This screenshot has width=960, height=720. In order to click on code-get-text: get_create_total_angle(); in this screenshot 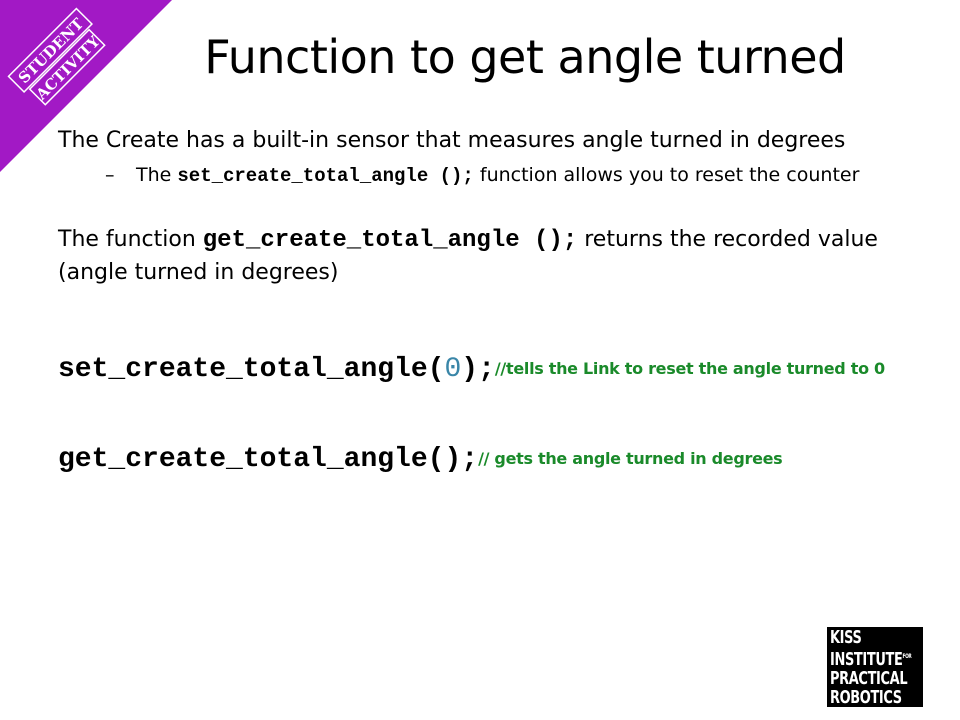, I will do `click(268, 459)`.